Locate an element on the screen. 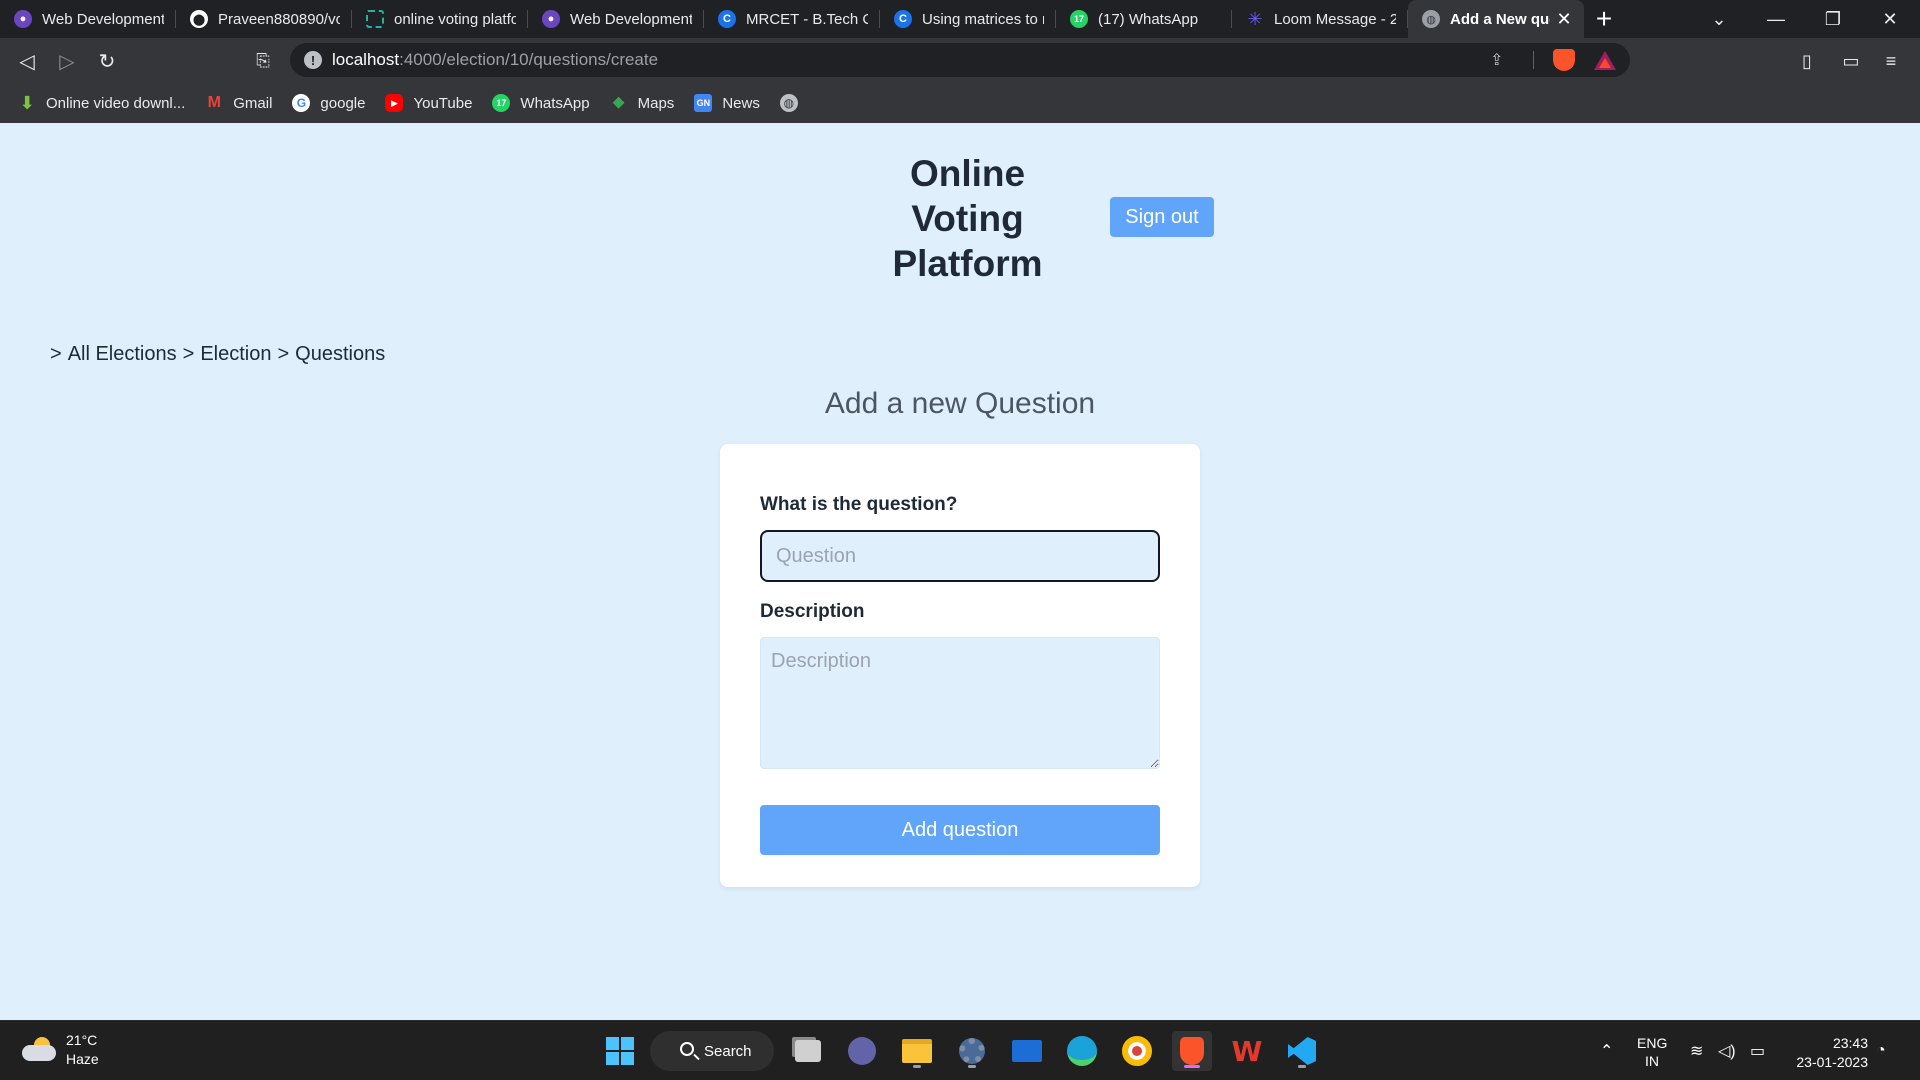 This screenshot has height=1080, width=1920. google-icon: G is located at coordinates (301, 103).